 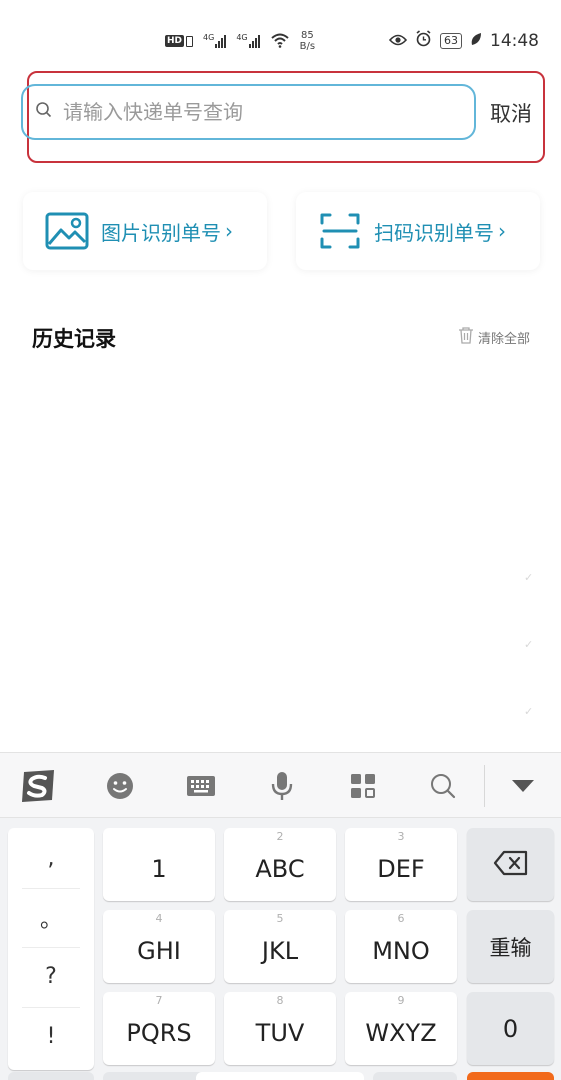 I want to click on trash-icon, so click(x=466, y=337).